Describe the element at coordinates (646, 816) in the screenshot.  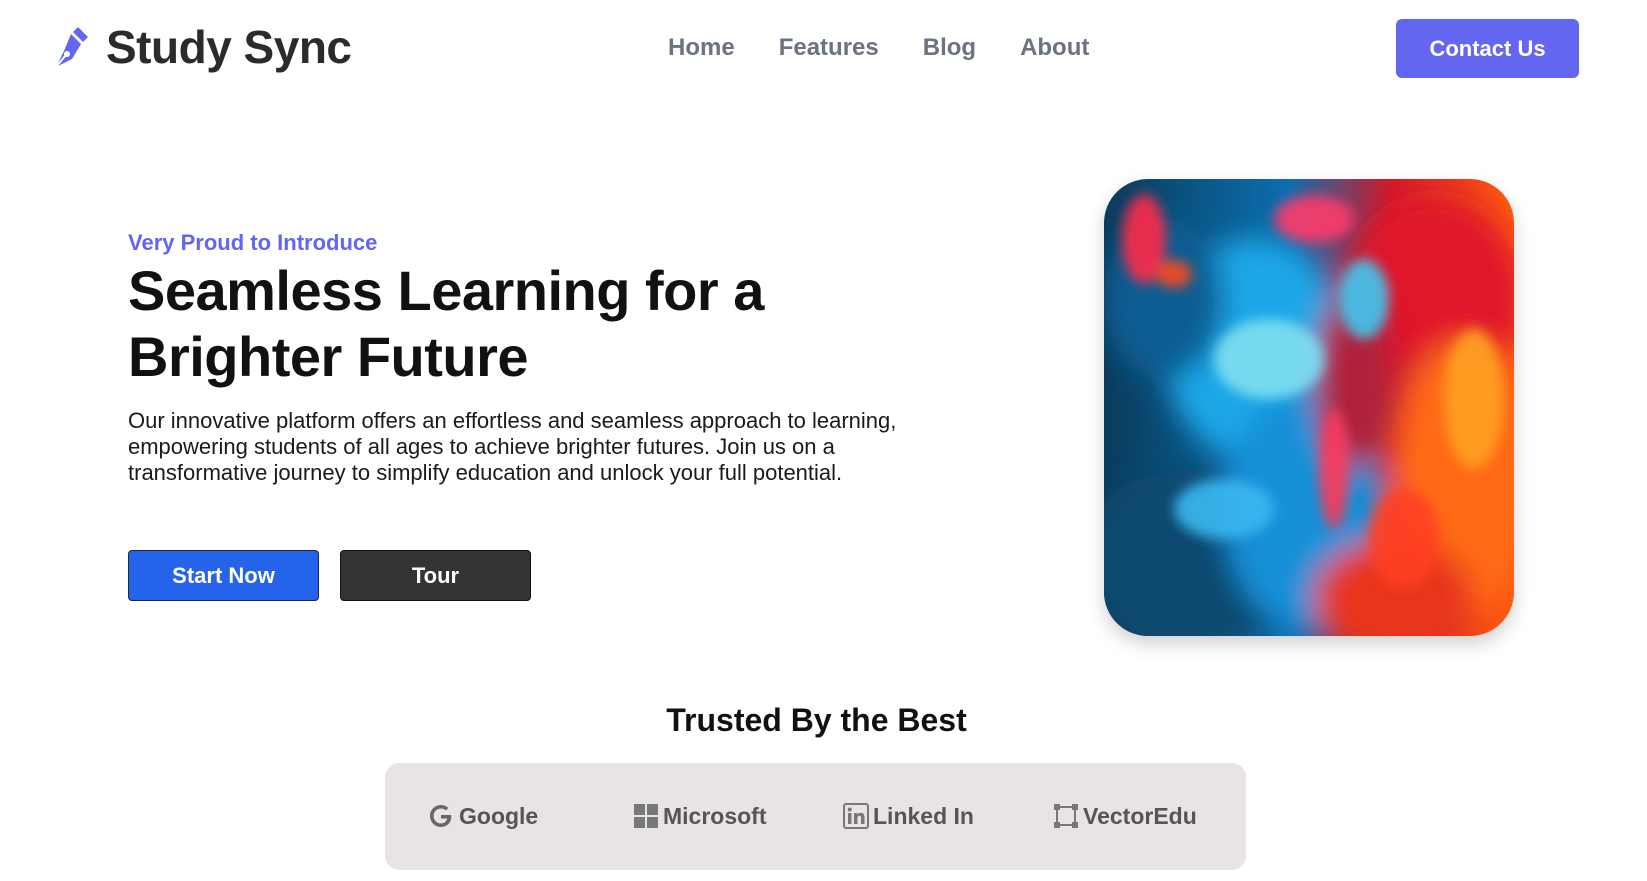
I see `microsoft-icon` at that location.